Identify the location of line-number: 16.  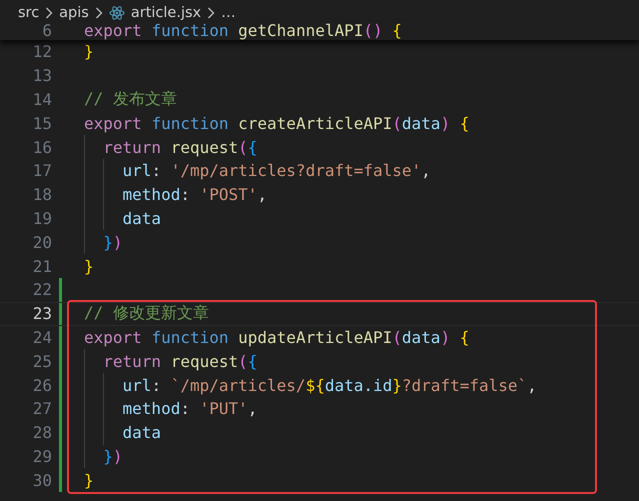
(42, 147).